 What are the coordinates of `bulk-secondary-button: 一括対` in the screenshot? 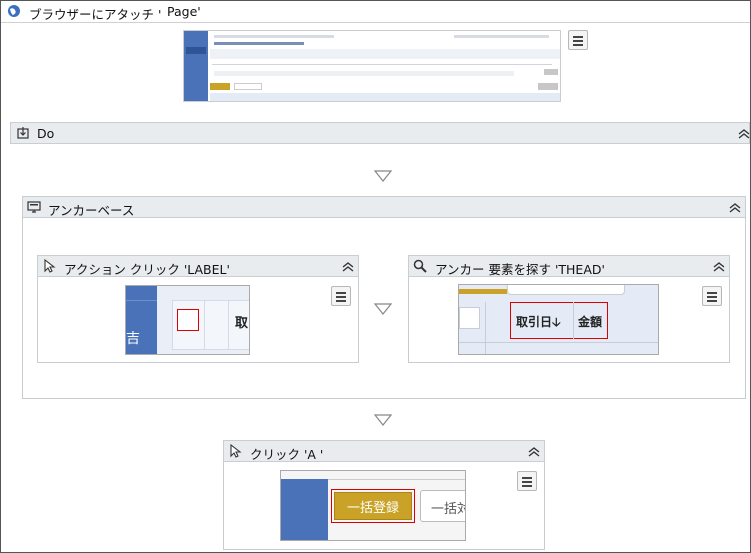 It's located at (442, 506).